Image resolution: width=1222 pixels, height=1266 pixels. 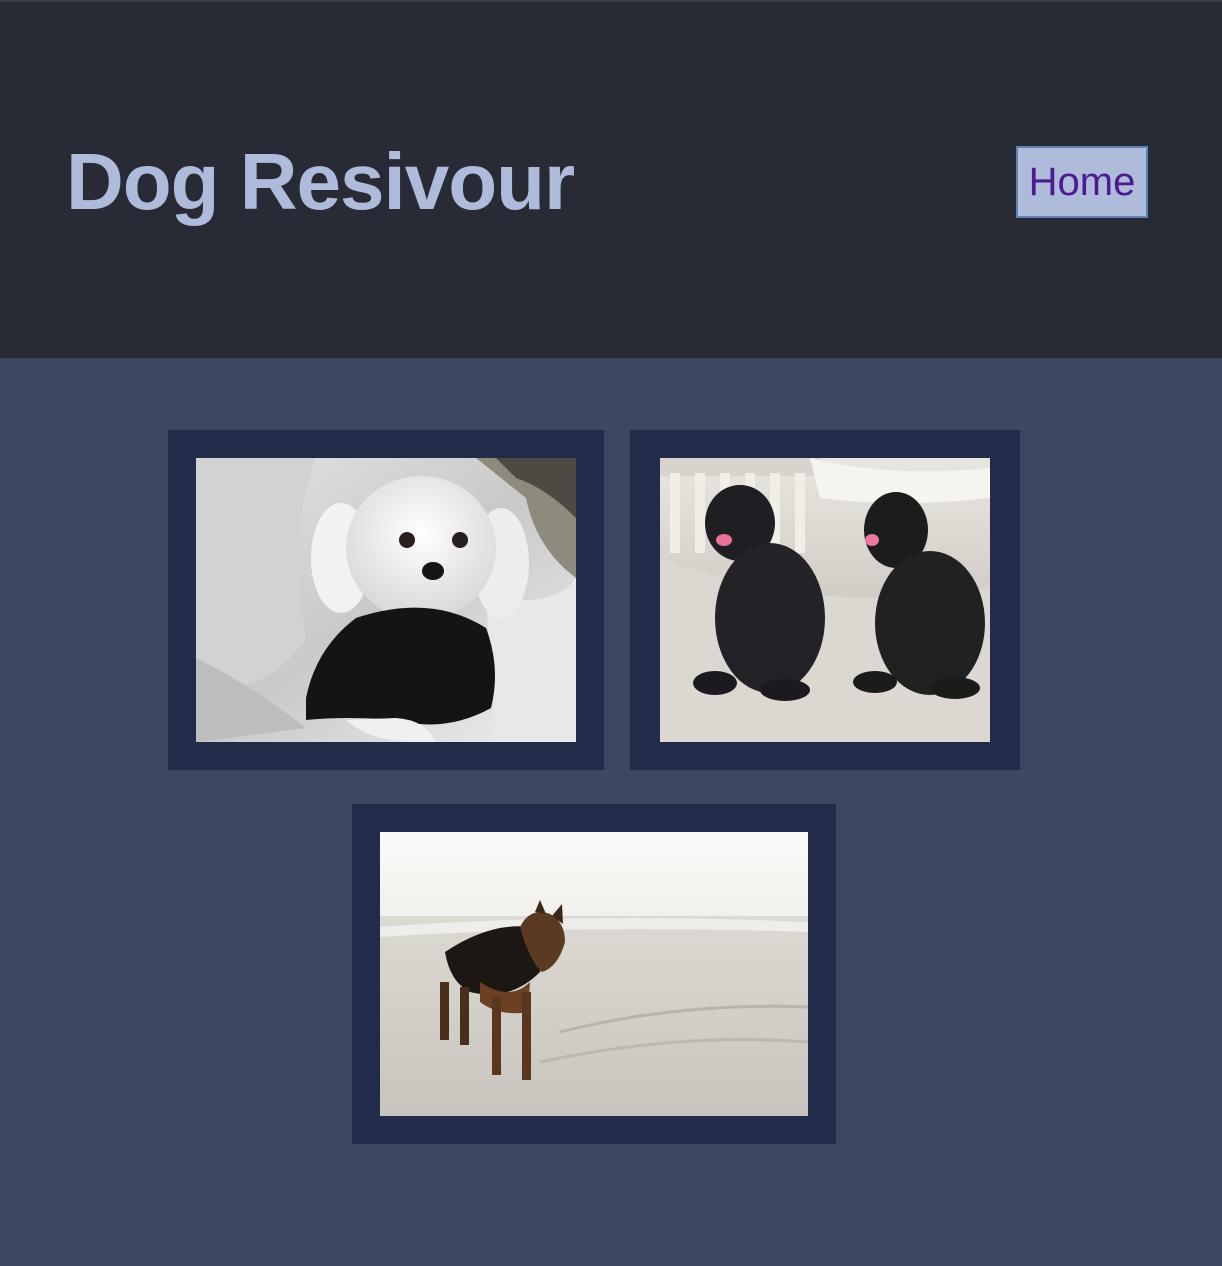 I want to click on site-title: Dog Resivour, so click(x=320, y=181).